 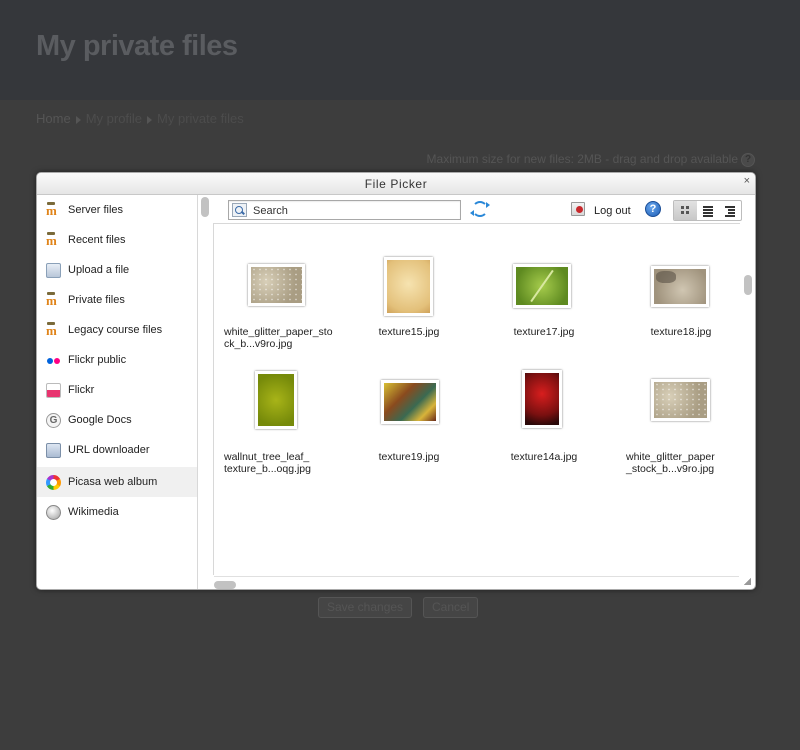 I want to click on file-name: texture17.jpg, so click(x=544, y=332).